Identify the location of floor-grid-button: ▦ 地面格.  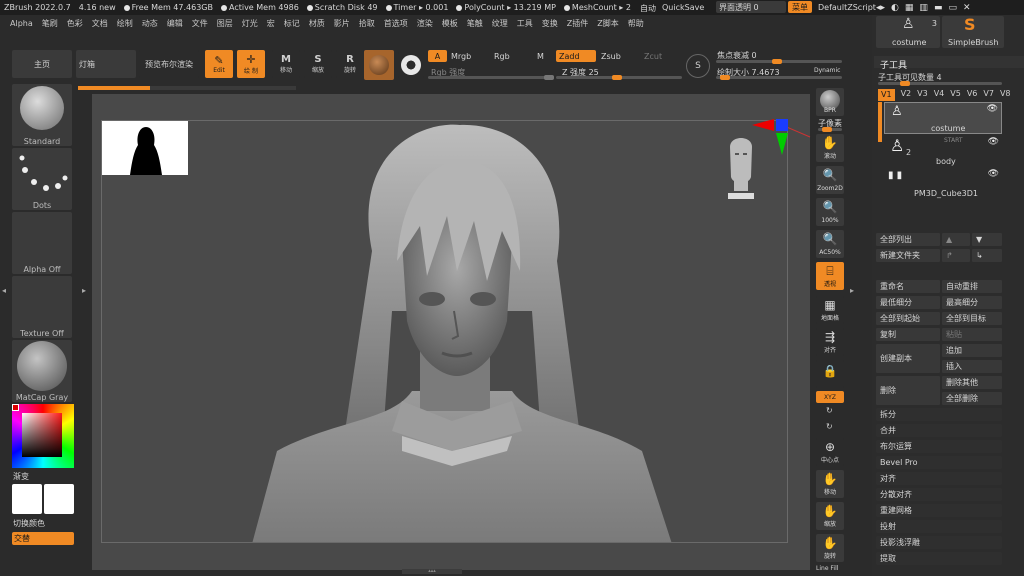
(830, 310).